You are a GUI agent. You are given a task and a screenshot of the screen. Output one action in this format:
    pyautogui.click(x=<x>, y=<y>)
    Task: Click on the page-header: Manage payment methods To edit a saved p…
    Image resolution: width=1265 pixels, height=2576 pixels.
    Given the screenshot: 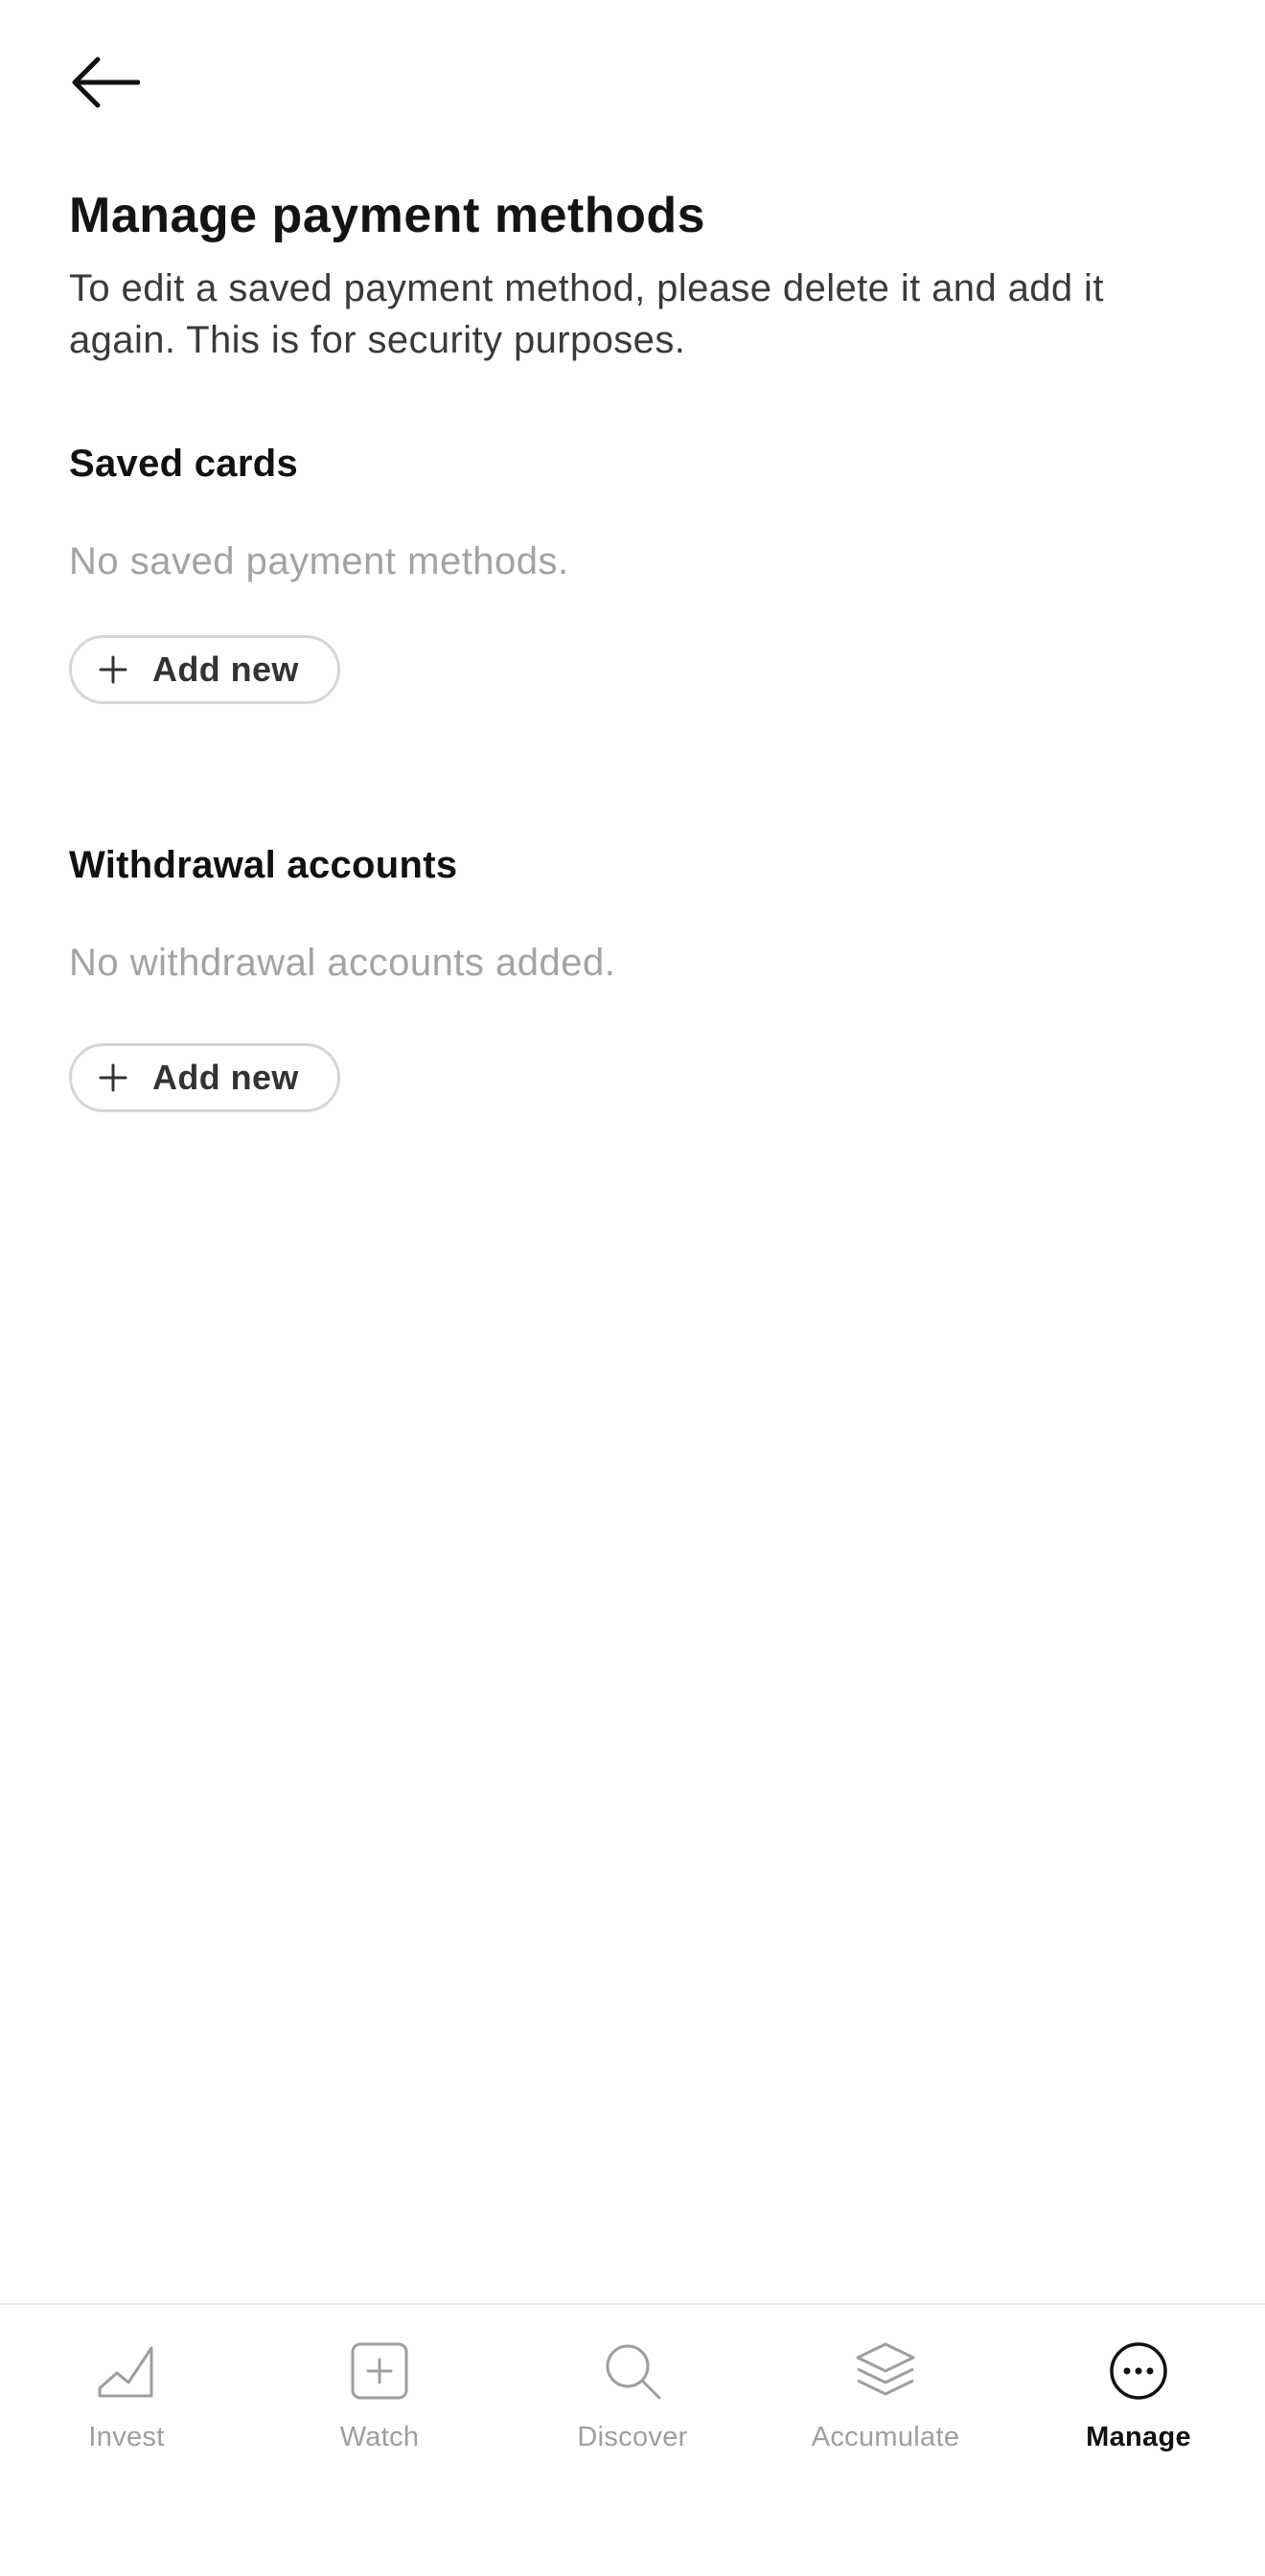 What is the action you would take?
    pyautogui.click(x=634, y=274)
    